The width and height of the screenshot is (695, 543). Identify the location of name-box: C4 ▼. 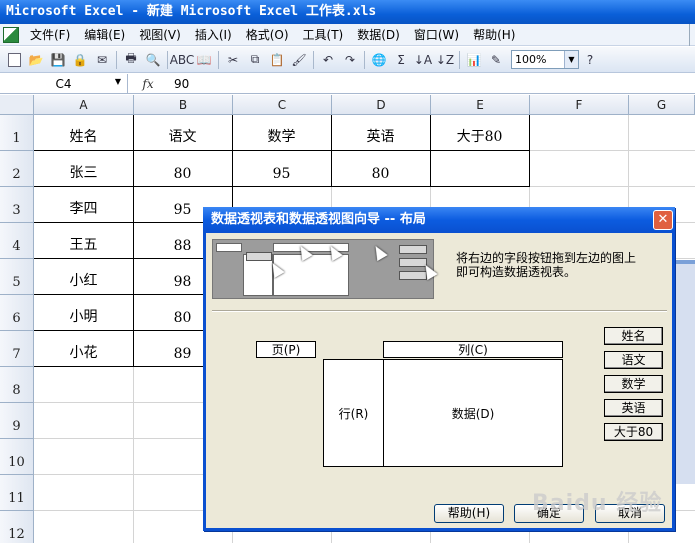
(64, 83).